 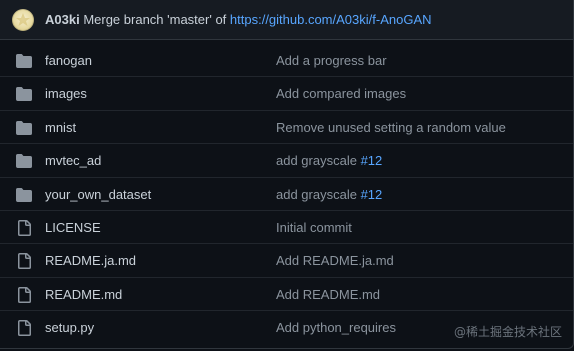 I want to click on commit-message-text: Add README.md, so click(x=328, y=294).